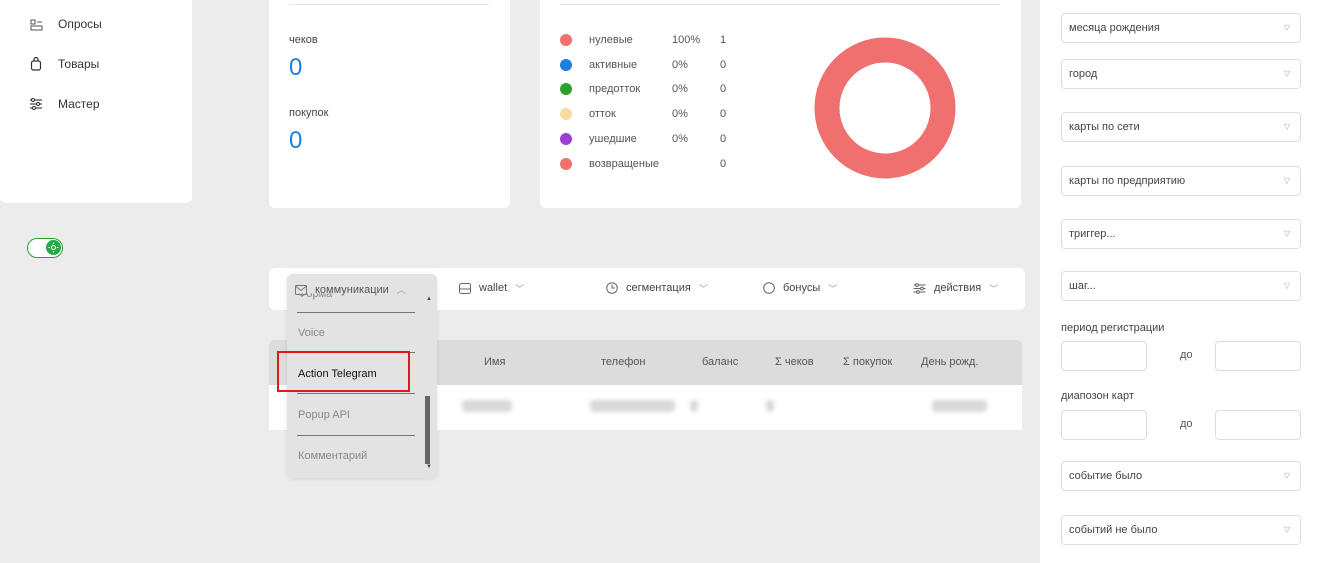 The width and height of the screenshot is (1334, 563). Describe the element at coordinates (45, 248) in the screenshot. I see `theme-toggle` at that location.